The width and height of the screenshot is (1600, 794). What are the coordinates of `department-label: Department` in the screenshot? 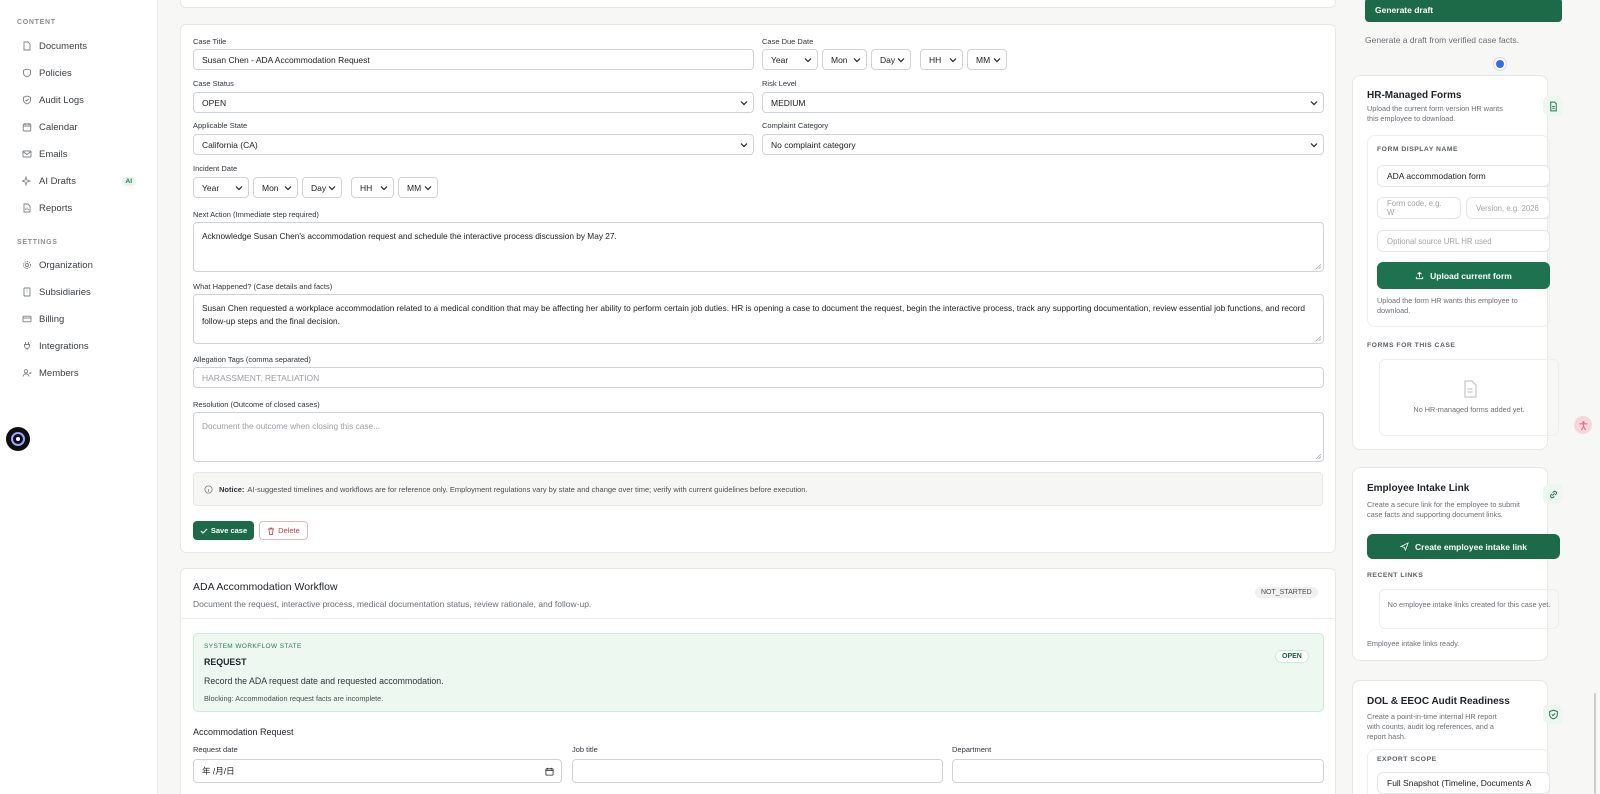 It's located at (972, 749).